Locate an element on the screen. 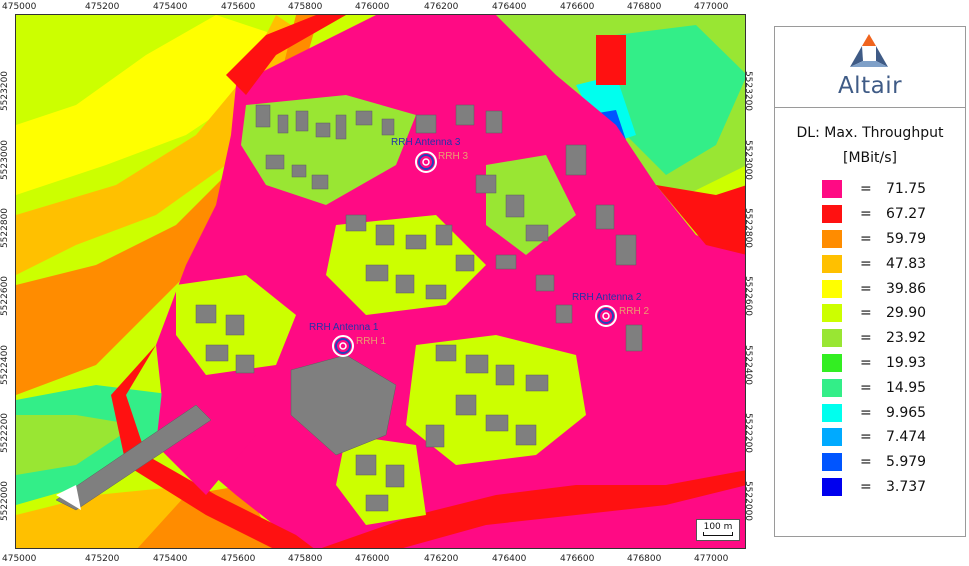 The width and height of the screenshot is (969, 566). x-tick-label-top: 475400 is located at coordinates (170, 7).